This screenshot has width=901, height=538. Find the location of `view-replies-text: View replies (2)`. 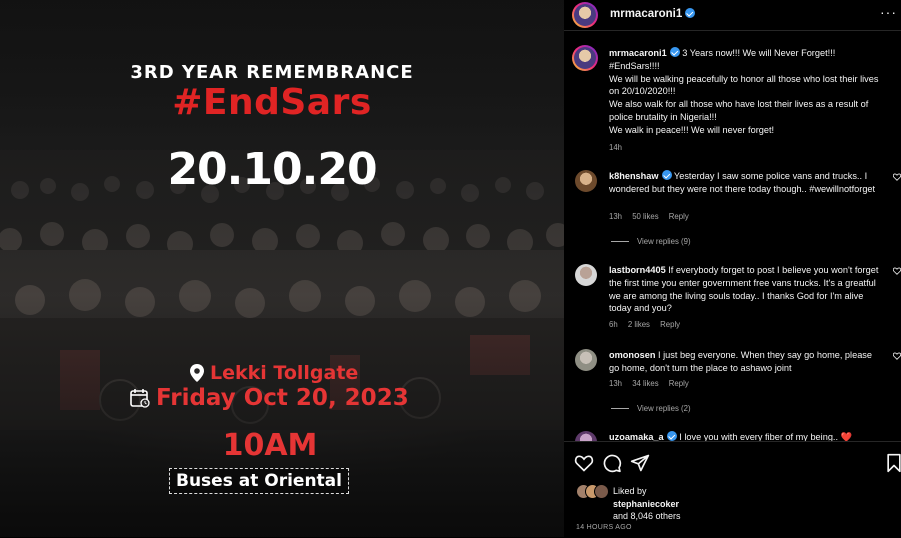

view-replies-text: View replies (2) is located at coordinates (664, 408).